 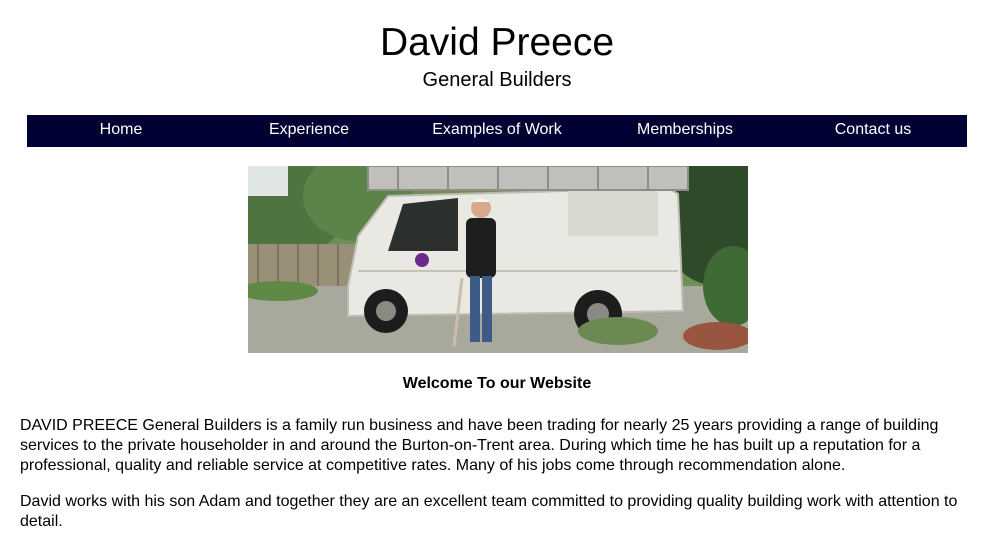 I want to click on nav-item-examples-of-work: Examples of Work, so click(x=497, y=131).